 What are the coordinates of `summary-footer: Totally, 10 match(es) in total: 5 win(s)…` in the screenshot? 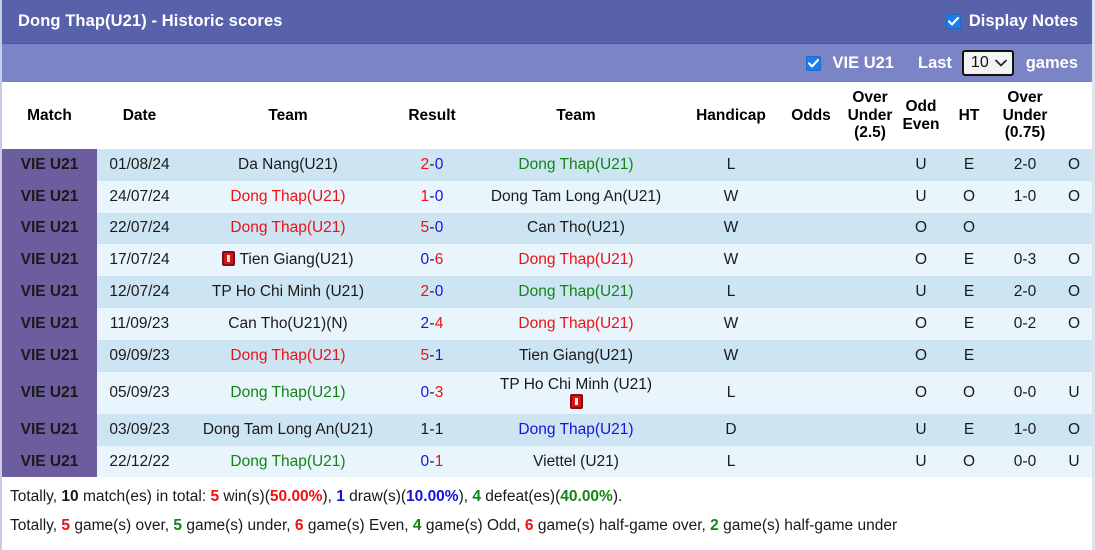 It's located at (547, 509).